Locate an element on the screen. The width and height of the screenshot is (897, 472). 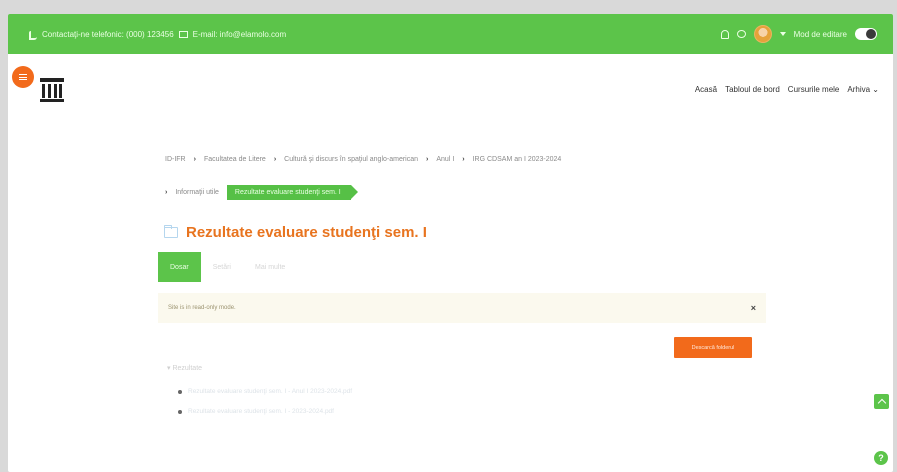
email-label: E-mail: info@elamolo.com is located at coordinates (239, 34).